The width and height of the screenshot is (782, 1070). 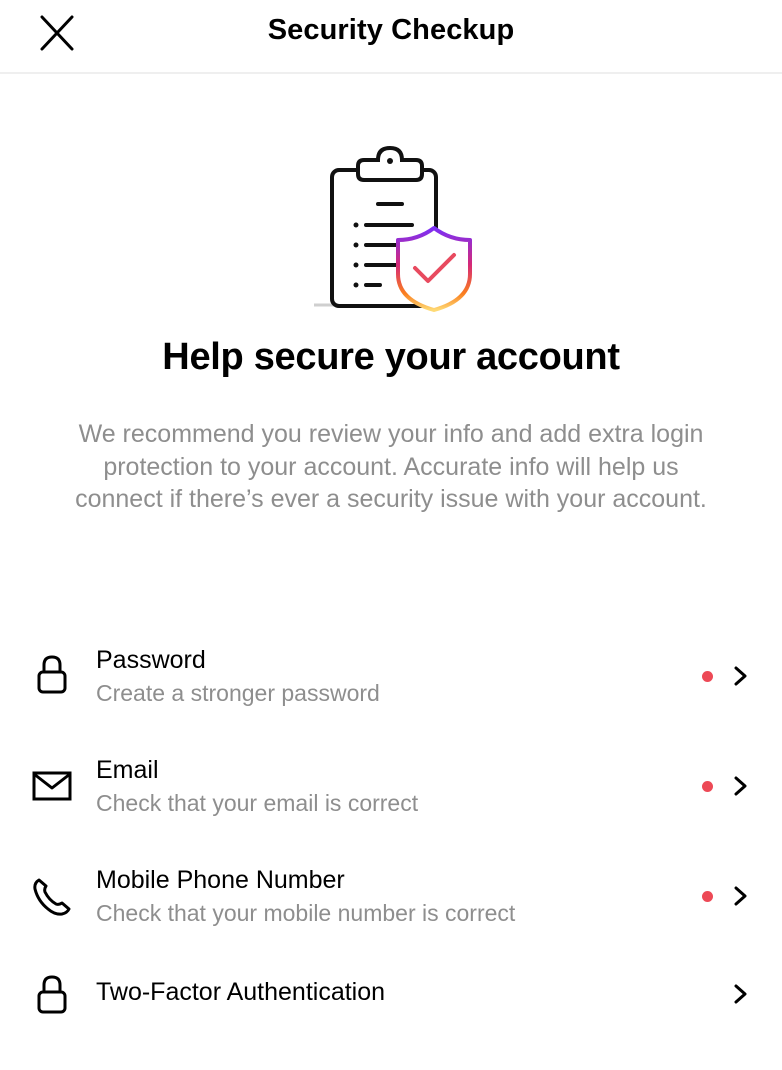 I want to click on item-title: Password, so click(x=151, y=660).